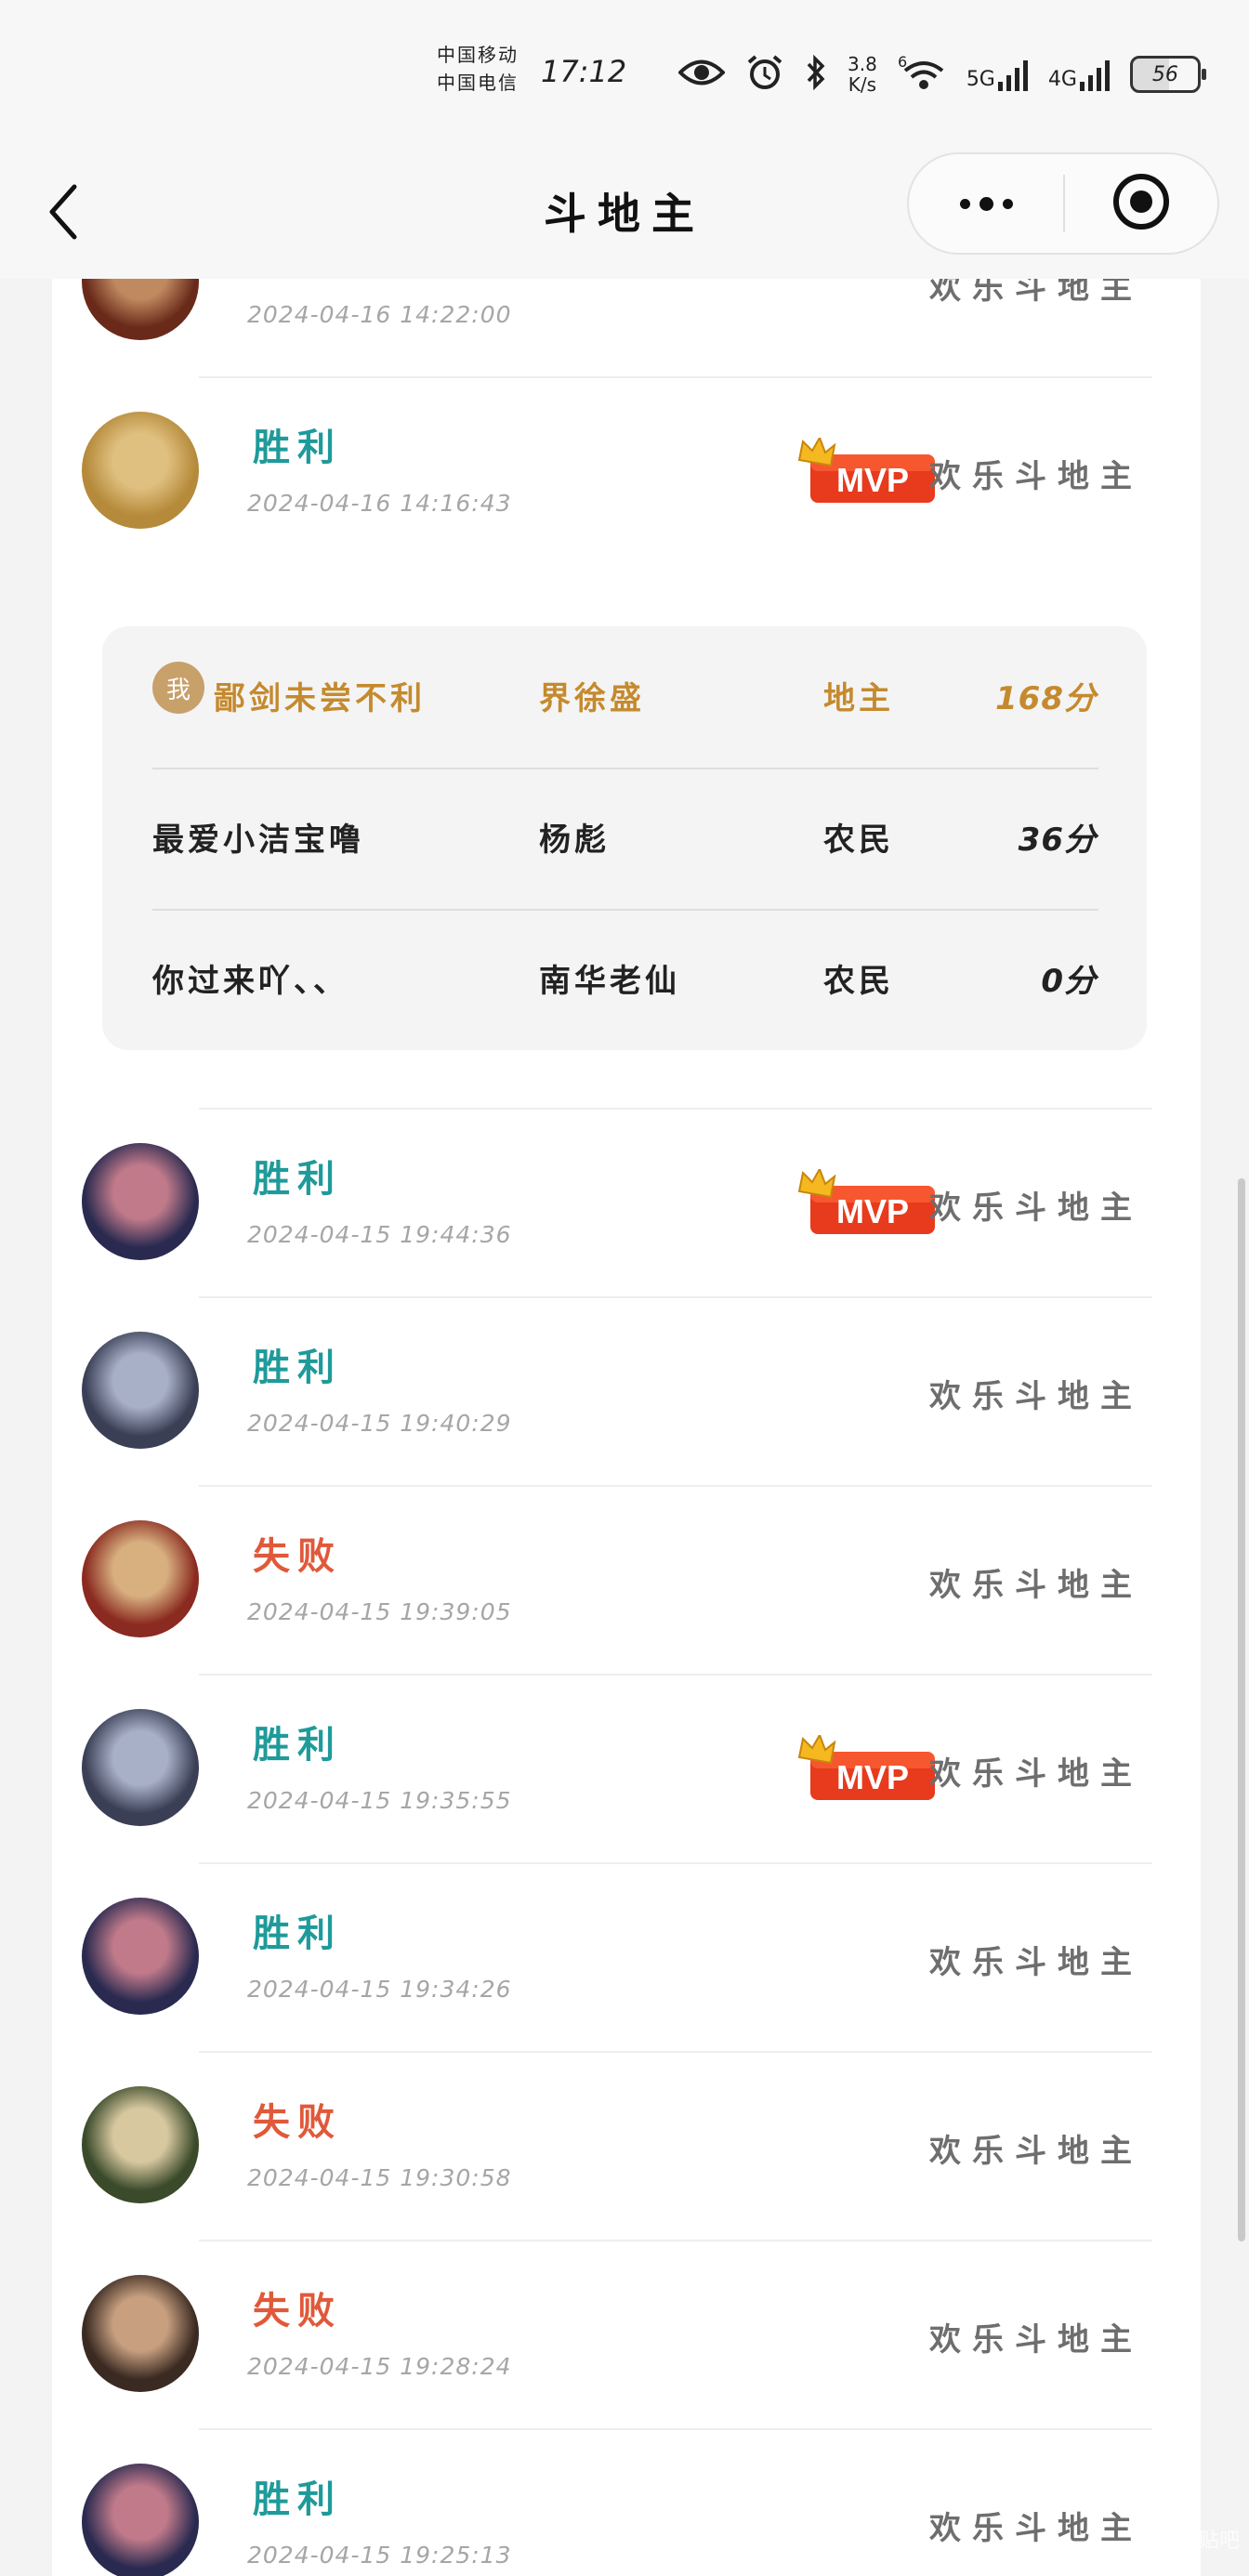 The height and width of the screenshot is (2576, 1249). What do you see at coordinates (609, 981) in the screenshot?
I see `player-hero: 南华老仙` at bounding box center [609, 981].